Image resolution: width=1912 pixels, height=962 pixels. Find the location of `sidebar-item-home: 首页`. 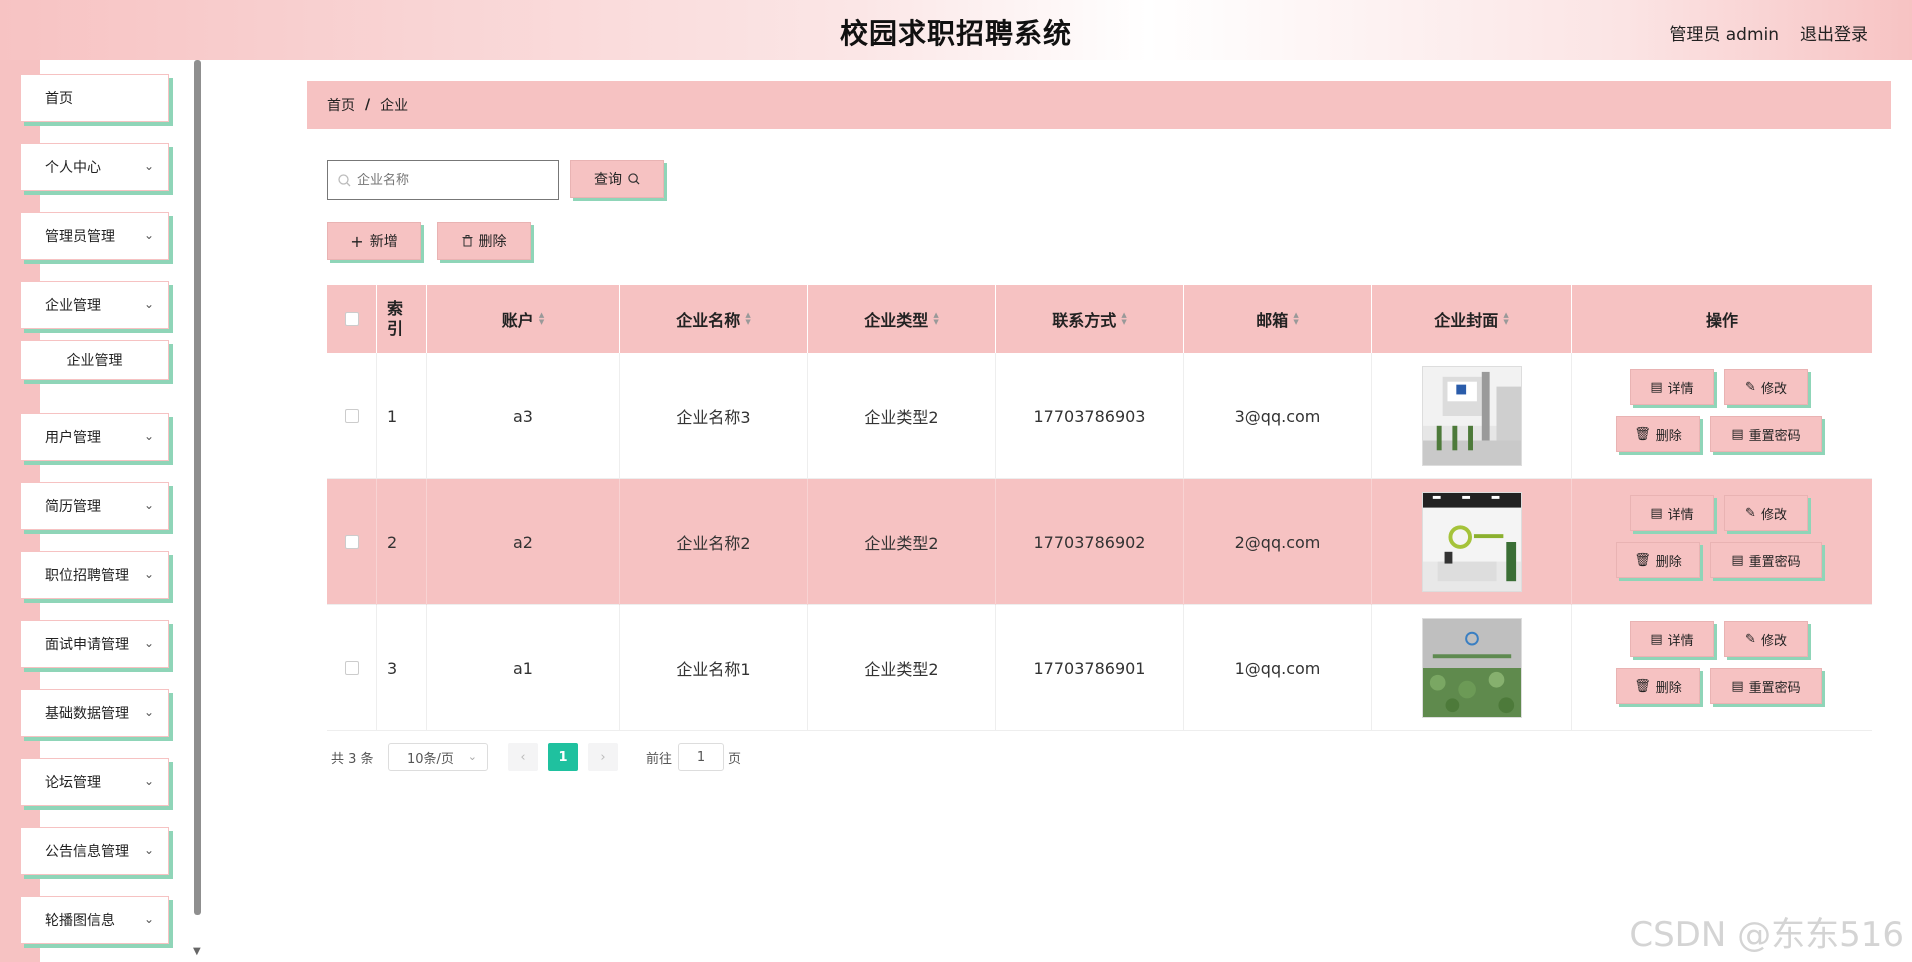

sidebar-item-home: 首页 is located at coordinates (94, 98).